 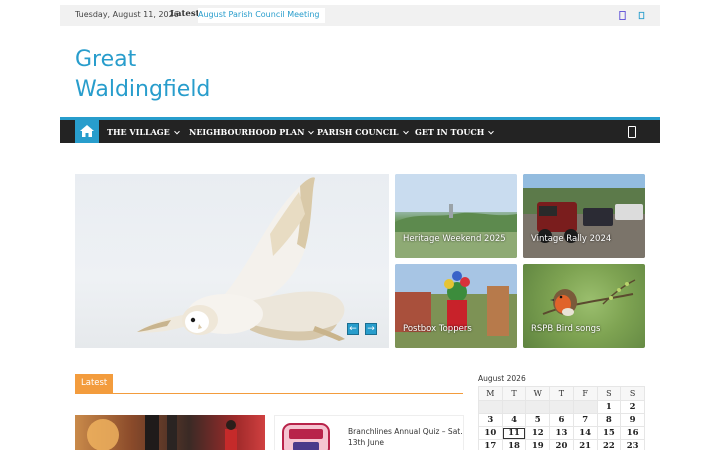 What do you see at coordinates (632, 132) in the screenshot?
I see `mobile-menu-icon` at bounding box center [632, 132].